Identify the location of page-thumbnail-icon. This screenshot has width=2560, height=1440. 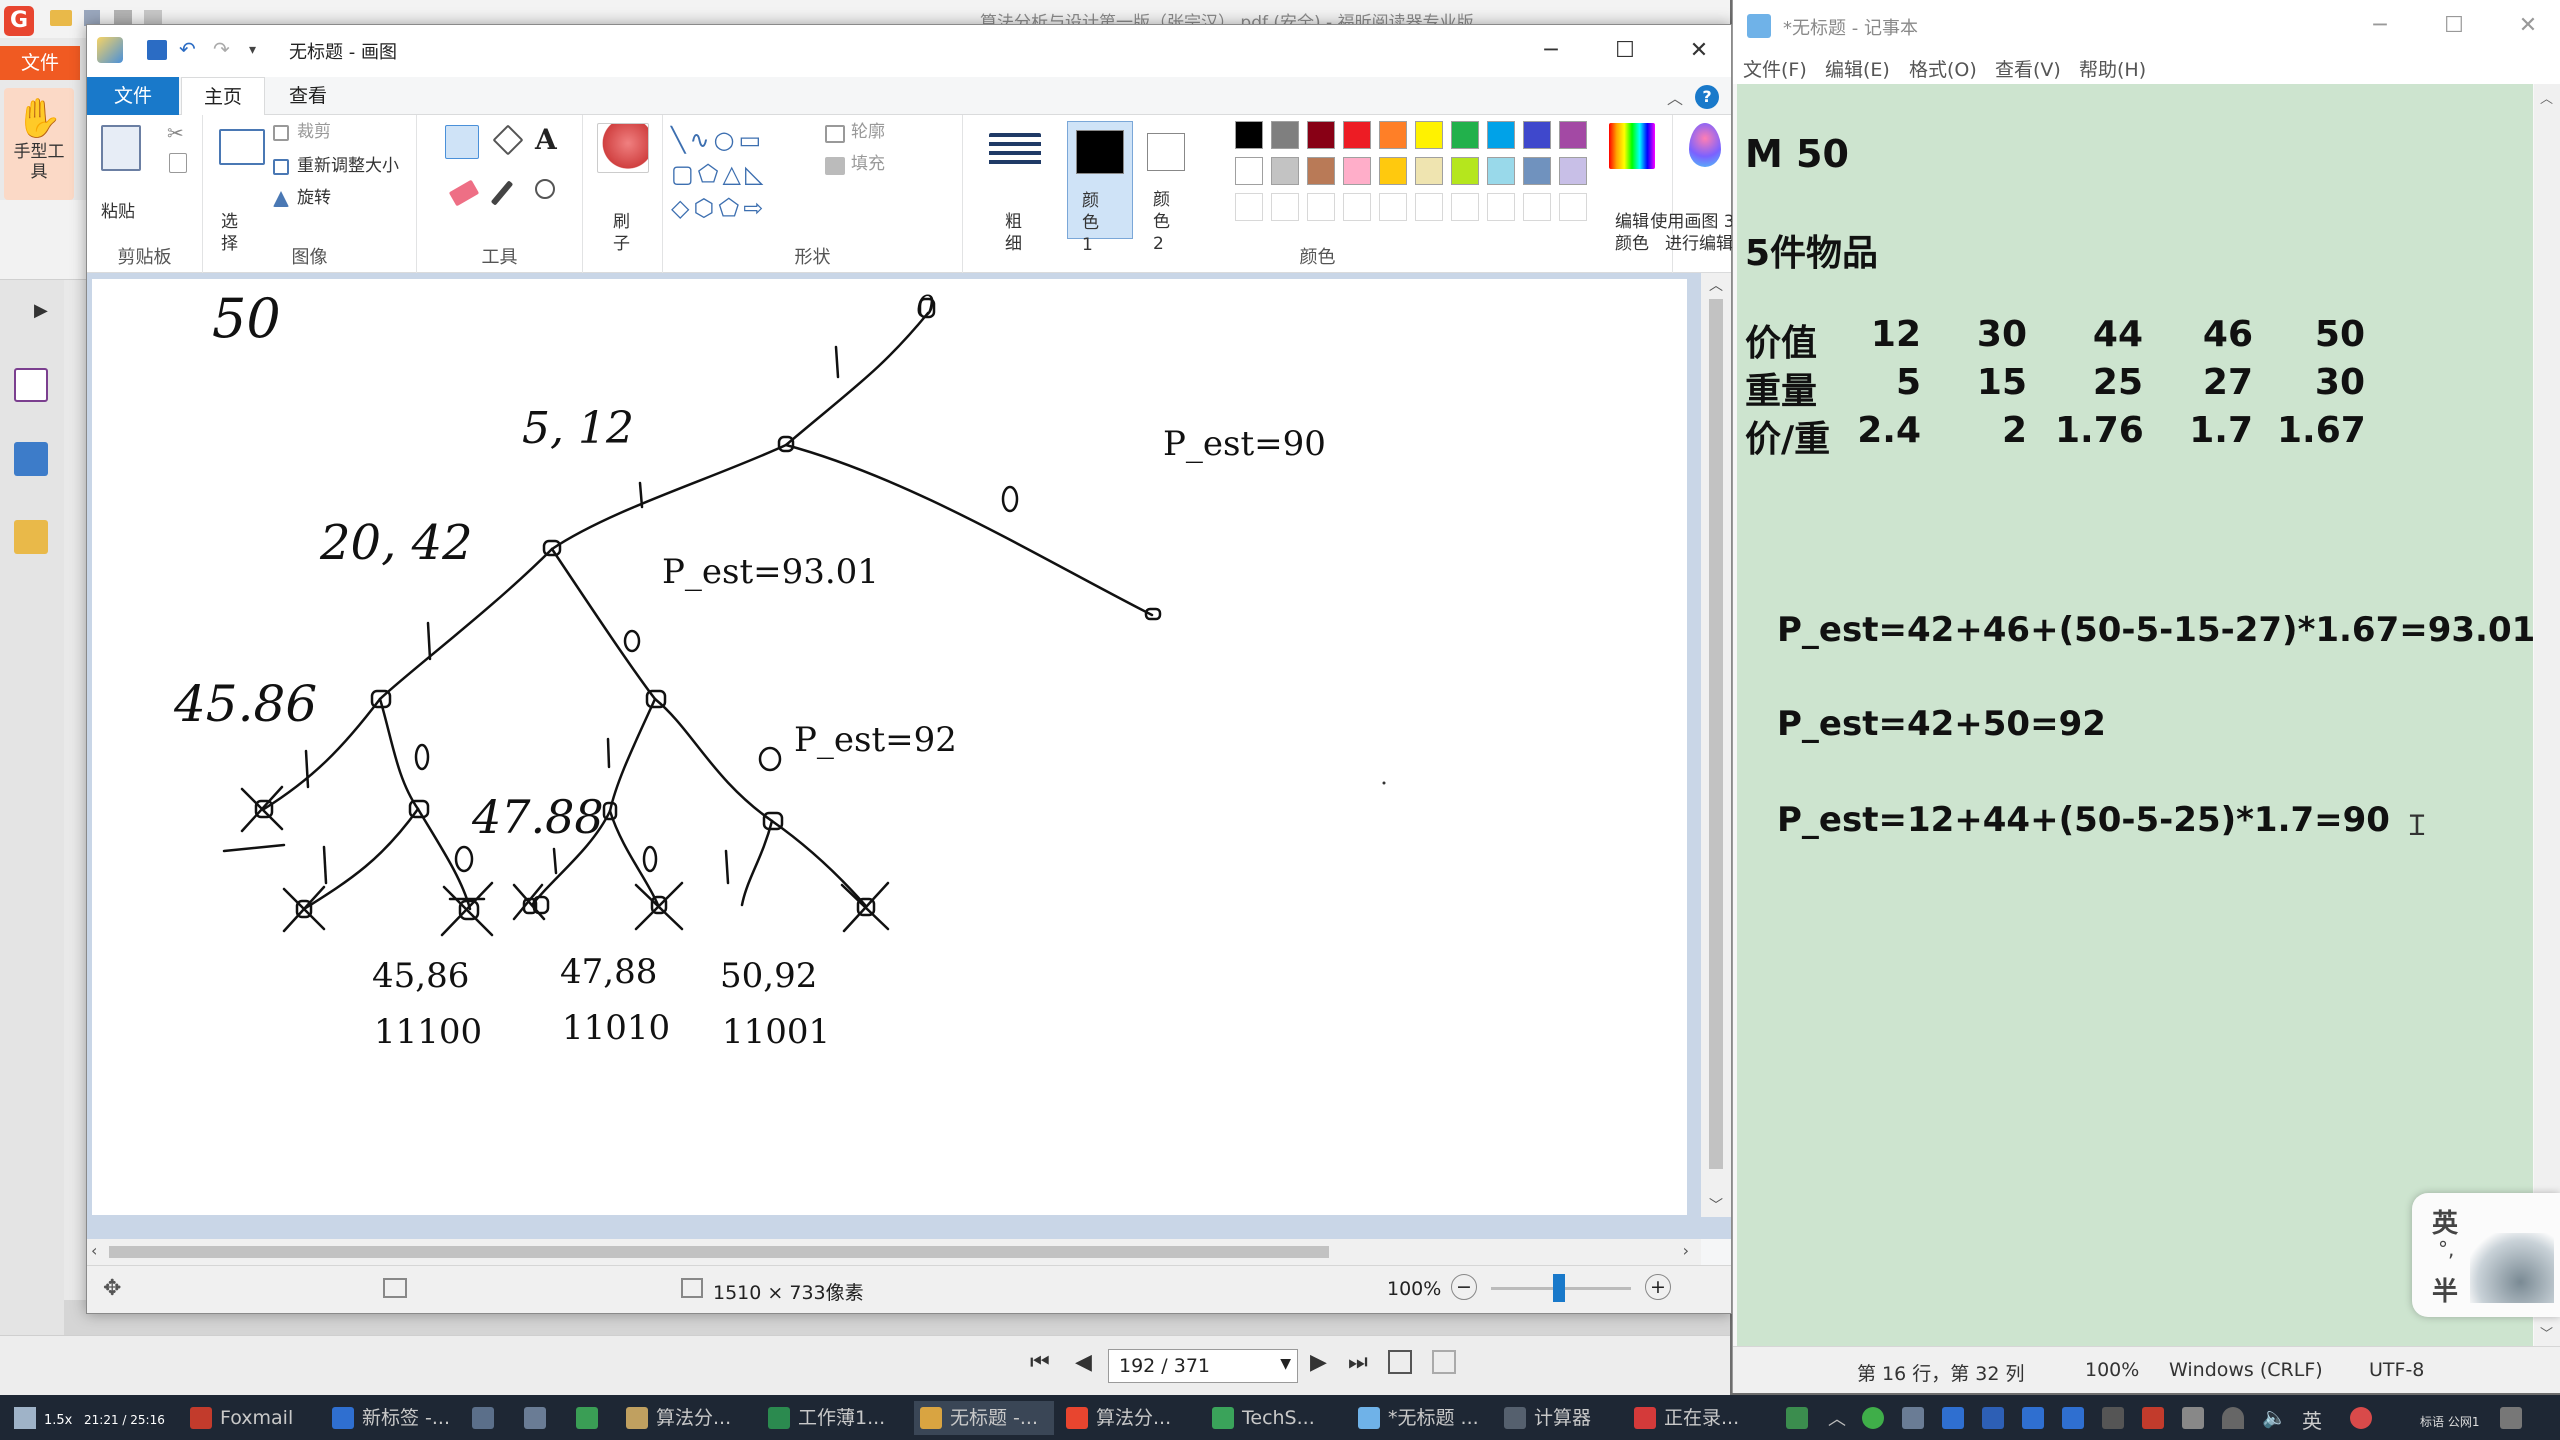
(31, 385).